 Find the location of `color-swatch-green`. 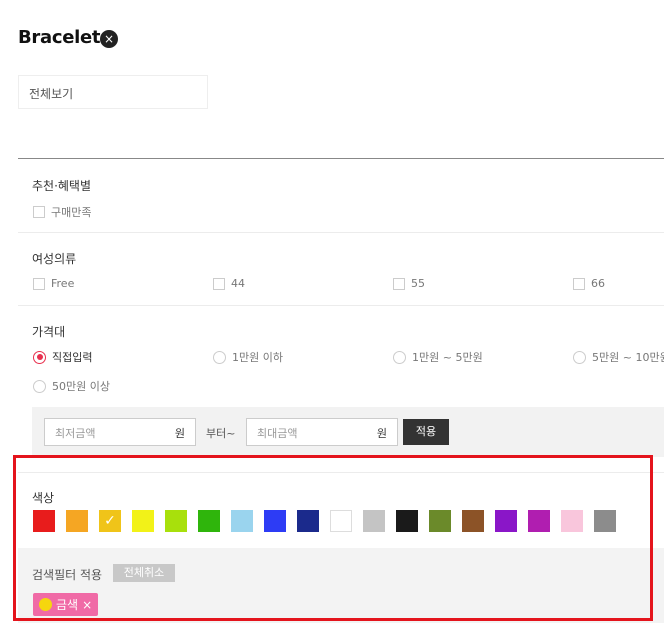

color-swatch-green is located at coordinates (209, 521).